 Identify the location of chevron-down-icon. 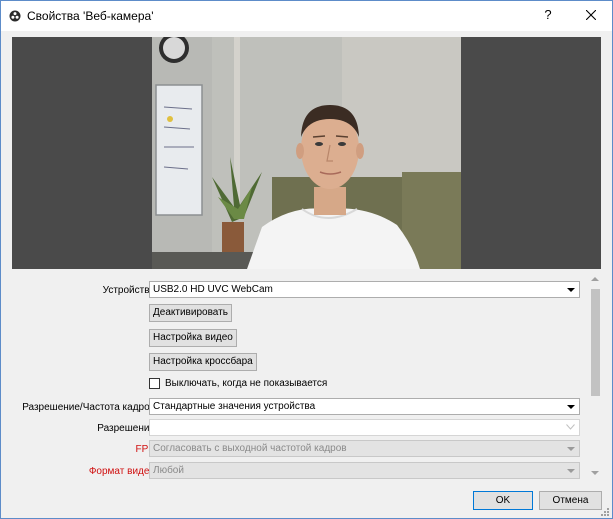
(570, 427).